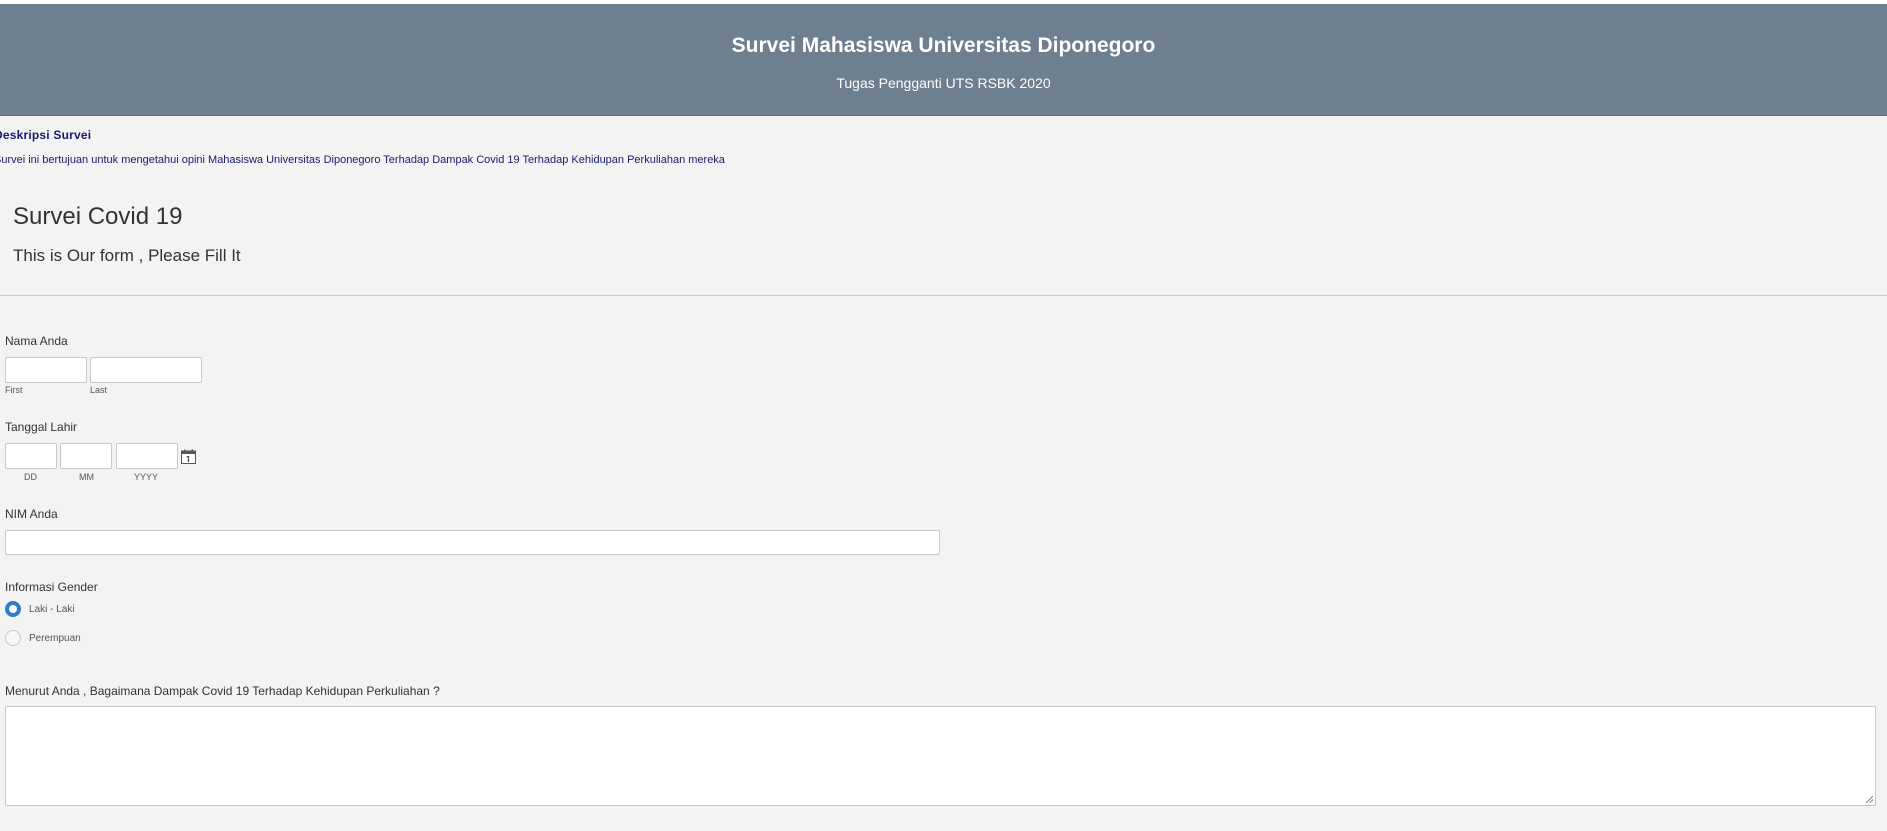 The width and height of the screenshot is (1887, 831). Describe the element at coordinates (943, 295) in the screenshot. I see `form-divider` at that location.